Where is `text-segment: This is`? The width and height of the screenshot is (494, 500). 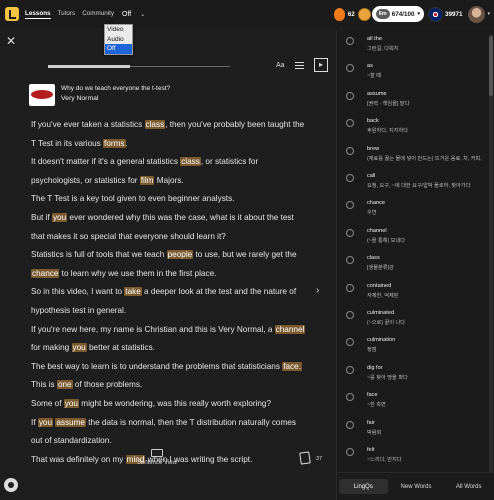 text-segment: This is is located at coordinates (44, 384).